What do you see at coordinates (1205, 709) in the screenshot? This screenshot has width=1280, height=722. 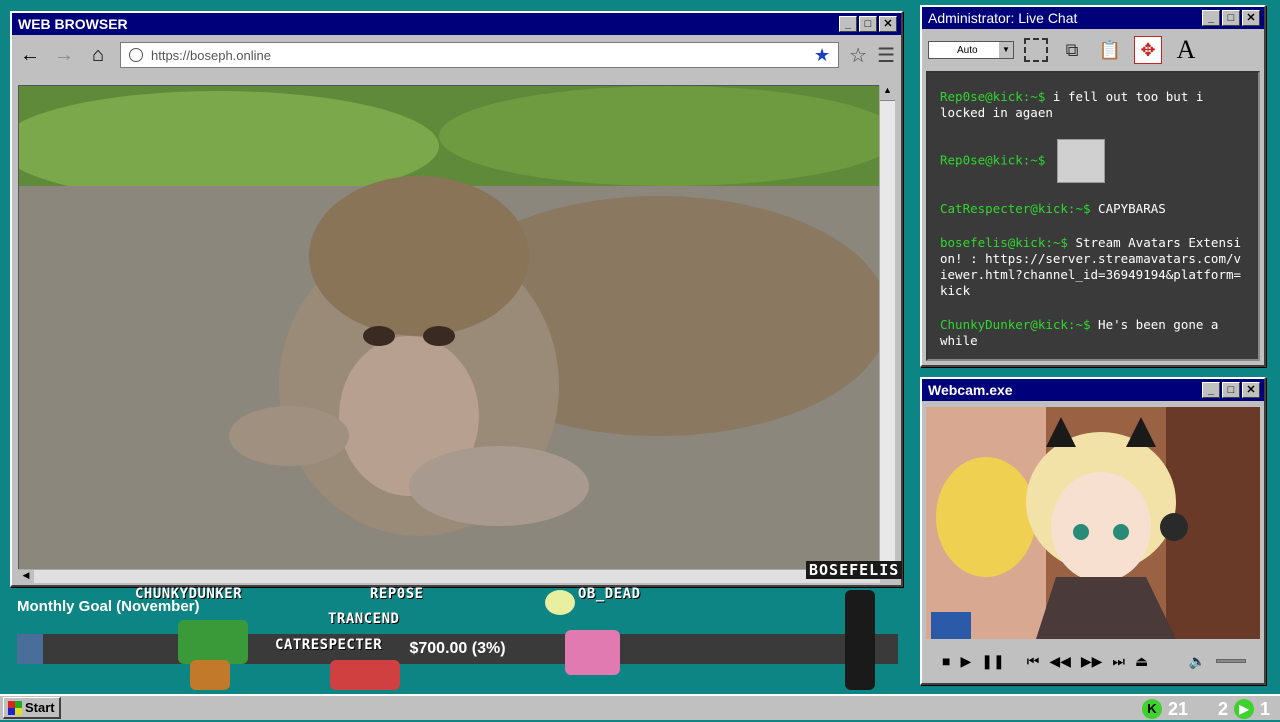 I see `system-tray: K 21 2 ▶ 1` at bounding box center [1205, 709].